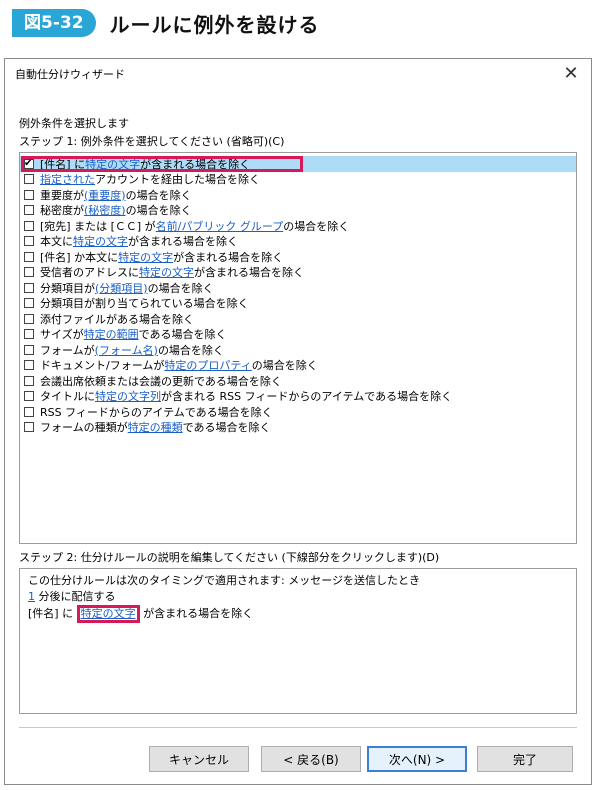 The width and height of the screenshot is (596, 790). What do you see at coordinates (298, 428) in the screenshot?
I see `condition-row: フォームの種類が 特定の種類 である場合を除く` at bounding box center [298, 428].